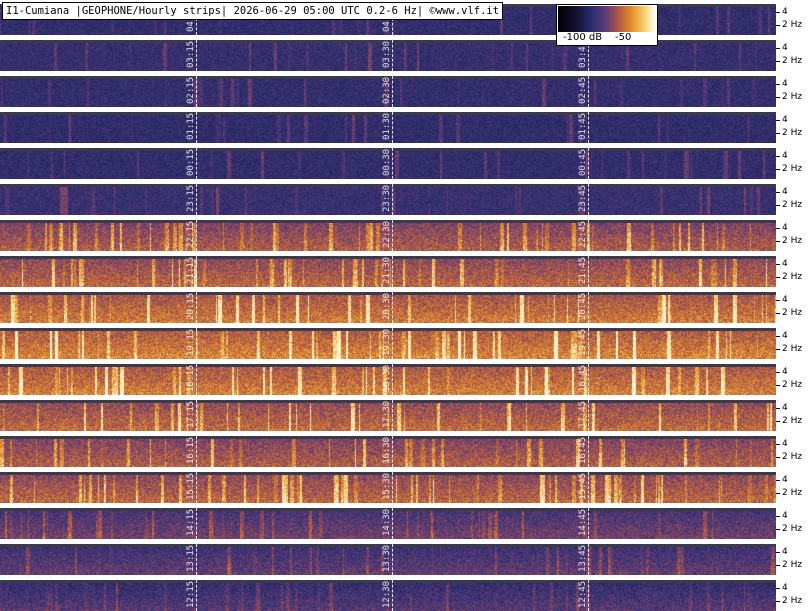  What do you see at coordinates (191, 90) in the screenshot?
I see `time-marker-label: 02:15` at bounding box center [191, 90].